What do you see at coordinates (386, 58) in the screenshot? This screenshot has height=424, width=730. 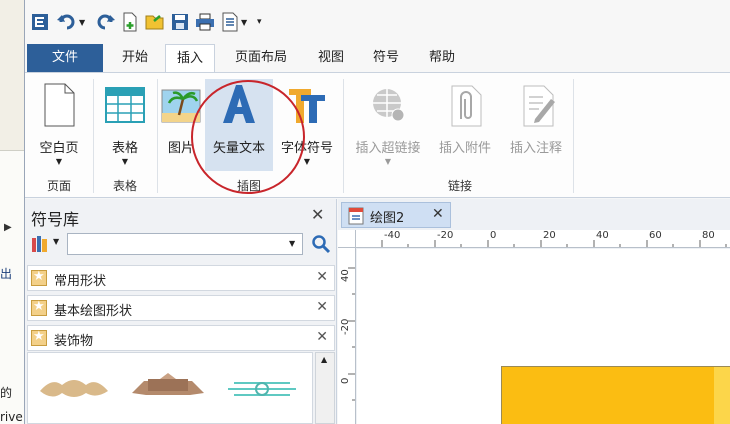 I see `tab-symbol: 符号` at bounding box center [386, 58].